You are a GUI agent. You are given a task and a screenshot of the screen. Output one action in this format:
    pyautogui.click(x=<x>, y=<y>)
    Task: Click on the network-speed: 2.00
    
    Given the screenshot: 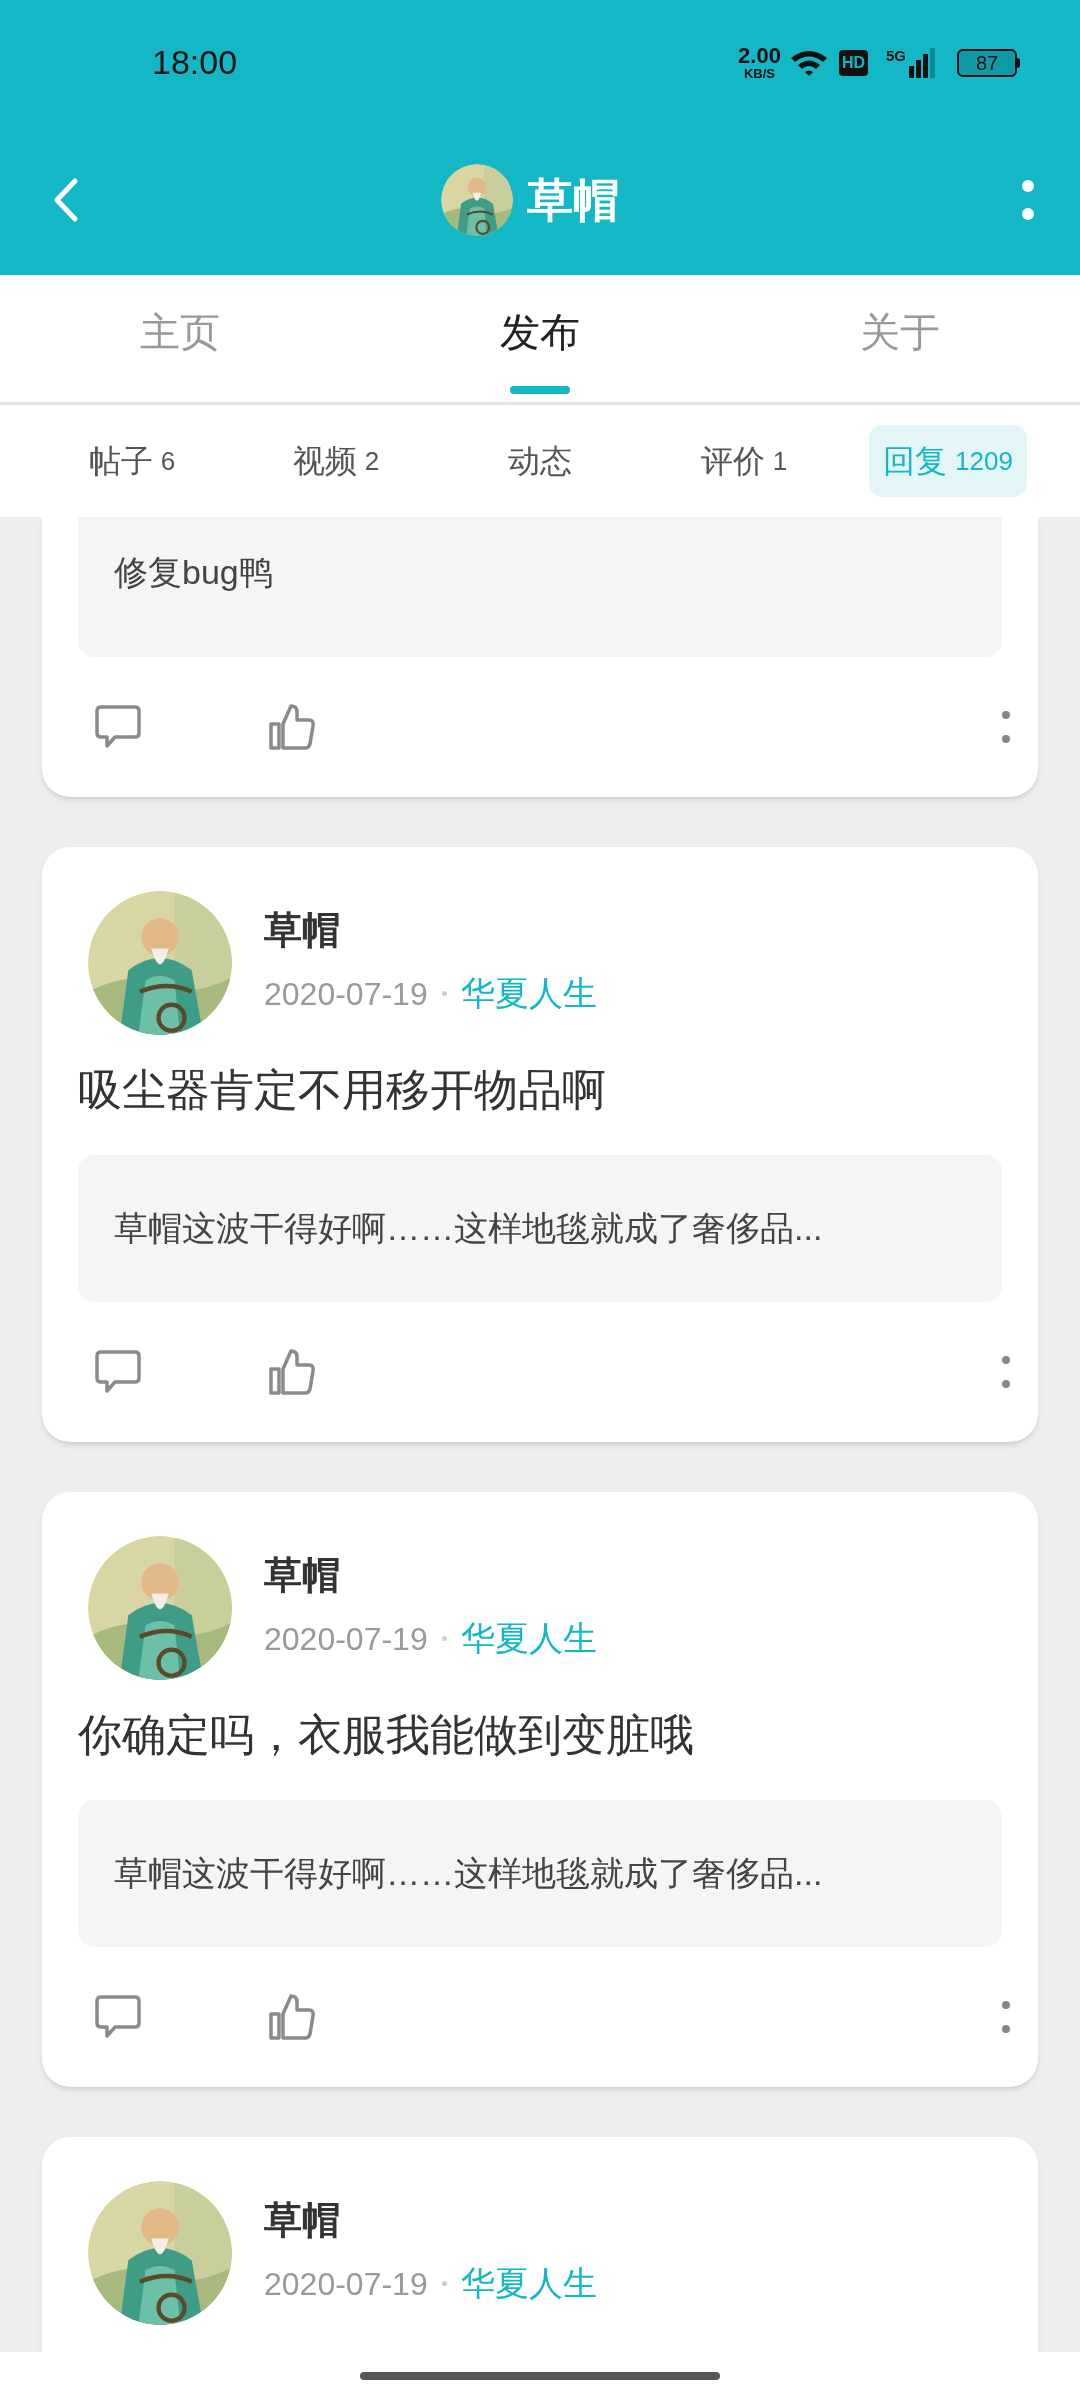 What is the action you would take?
    pyautogui.click(x=759, y=56)
    